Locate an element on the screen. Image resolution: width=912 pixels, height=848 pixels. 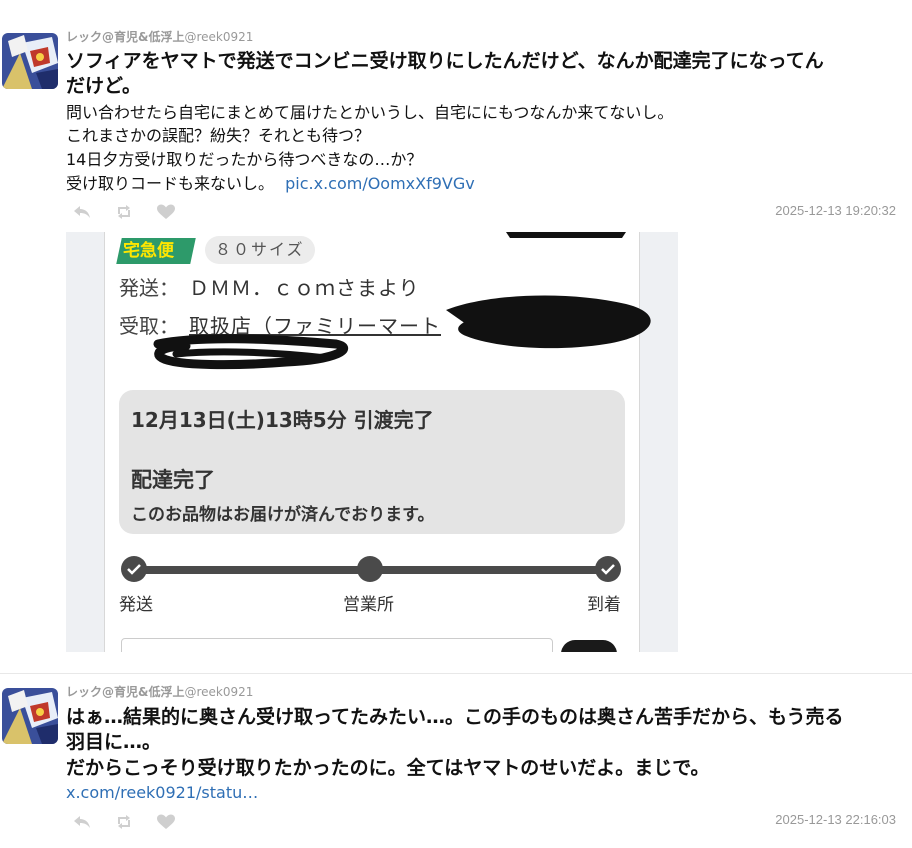
tweet-text-line: 受け取りコードも来ないし。 pic.x.com/OomxXf9VGv is located at coordinates (270, 184).